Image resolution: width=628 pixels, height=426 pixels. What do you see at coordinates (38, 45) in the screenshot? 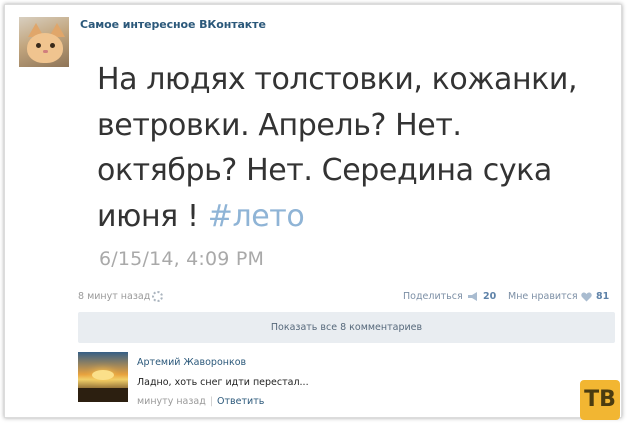
I see `cat-eye-left` at bounding box center [38, 45].